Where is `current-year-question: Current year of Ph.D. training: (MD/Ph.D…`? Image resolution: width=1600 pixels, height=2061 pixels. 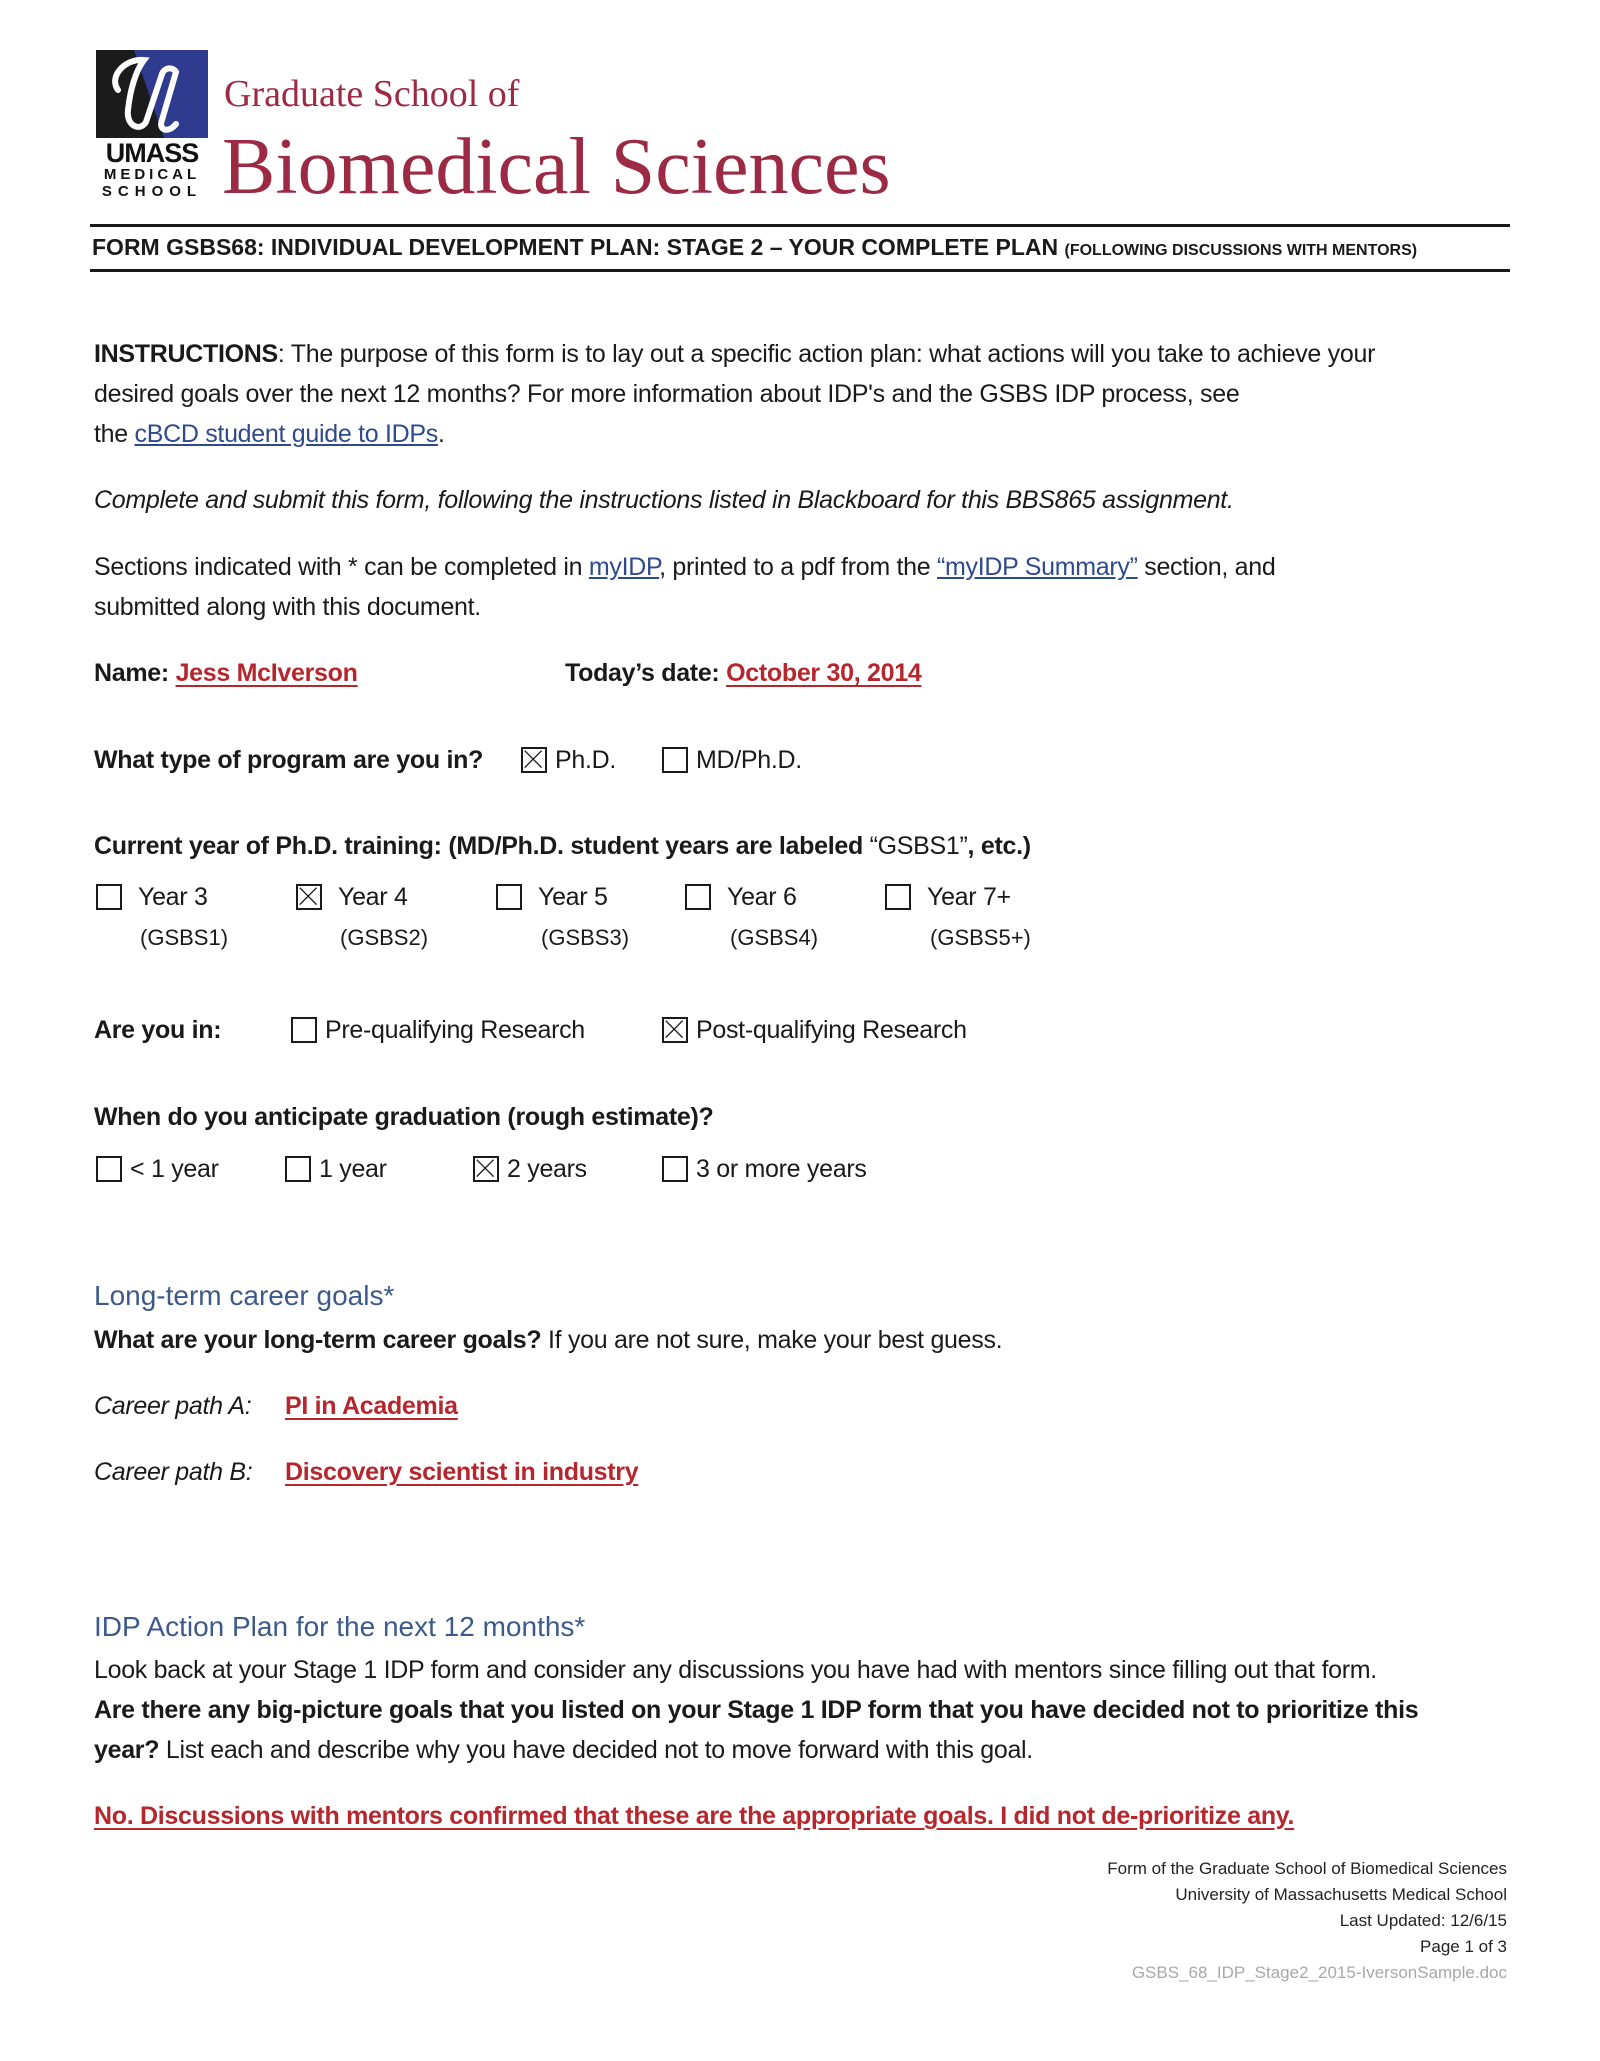 current-year-question: Current year of Ph.D. training: (MD/Ph.D… is located at coordinates (562, 846).